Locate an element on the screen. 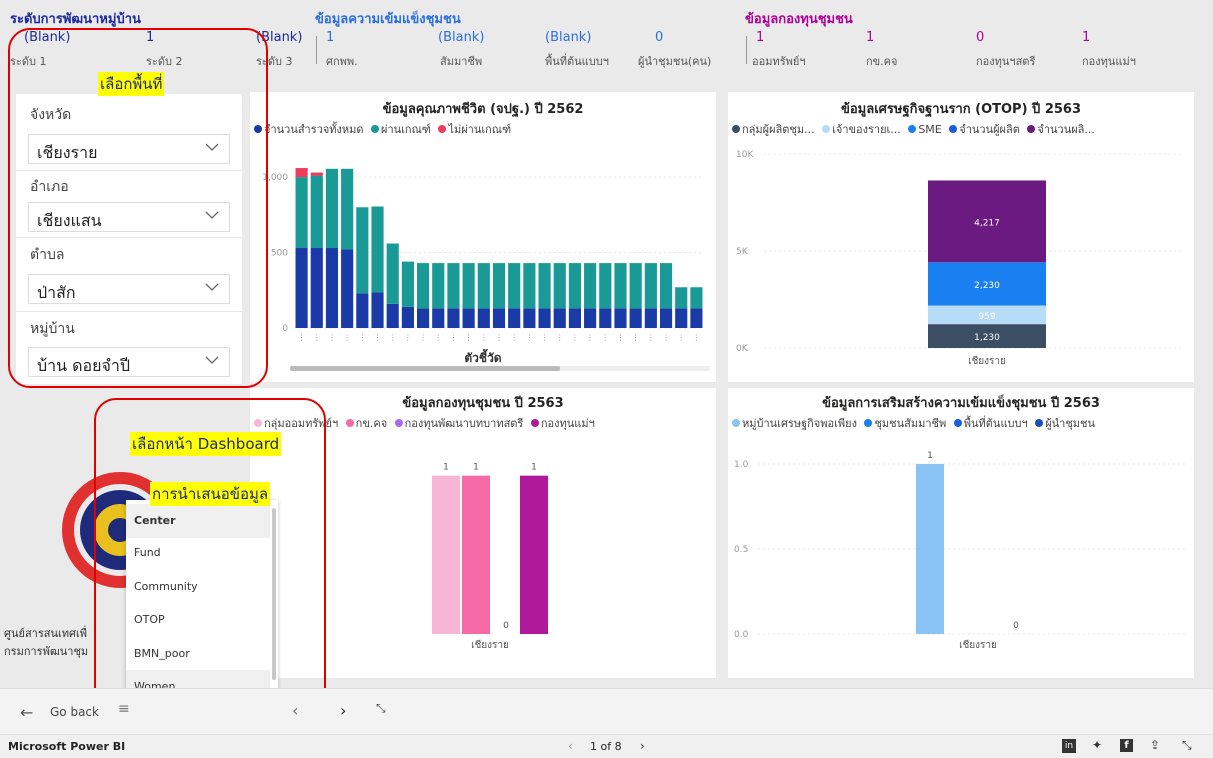 This screenshot has height=758, width=1213. legend-label: จำนวนผู้ผลิต is located at coordinates (989, 129).